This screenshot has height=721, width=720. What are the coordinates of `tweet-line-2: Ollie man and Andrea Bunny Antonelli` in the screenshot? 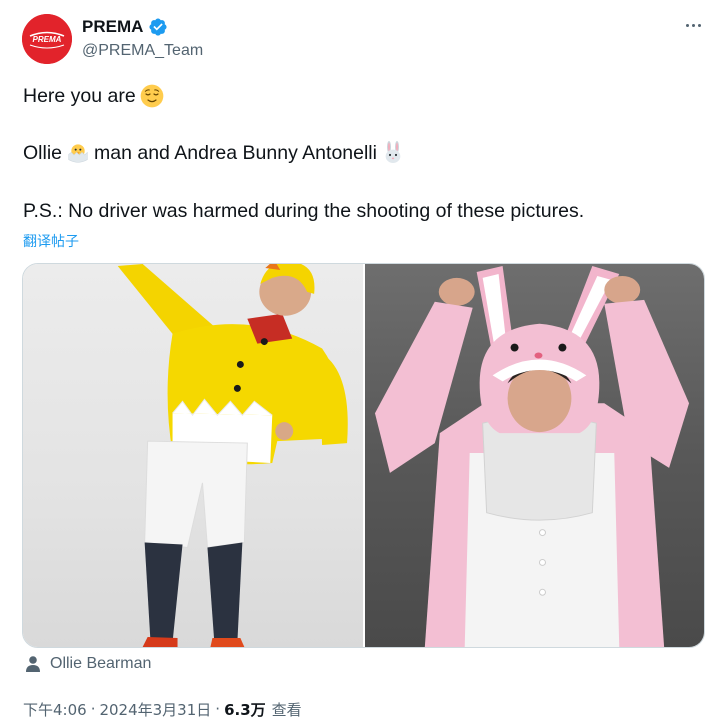 It's located at (216, 153).